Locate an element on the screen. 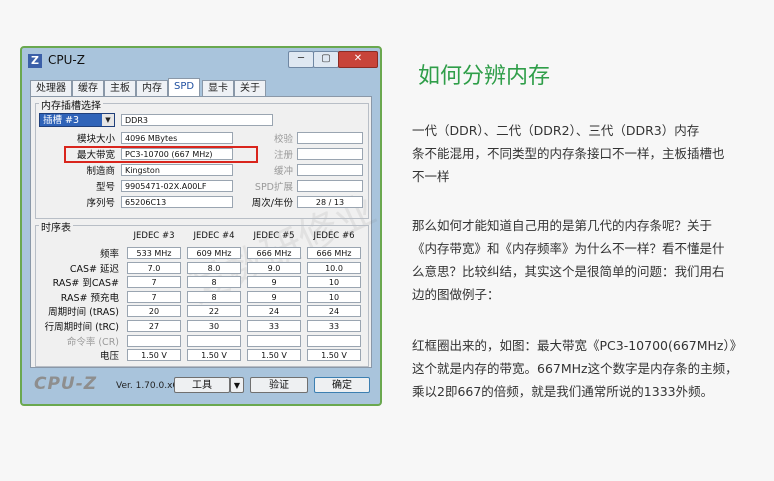  timing-cell: 609 MHz is located at coordinates (214, 253).